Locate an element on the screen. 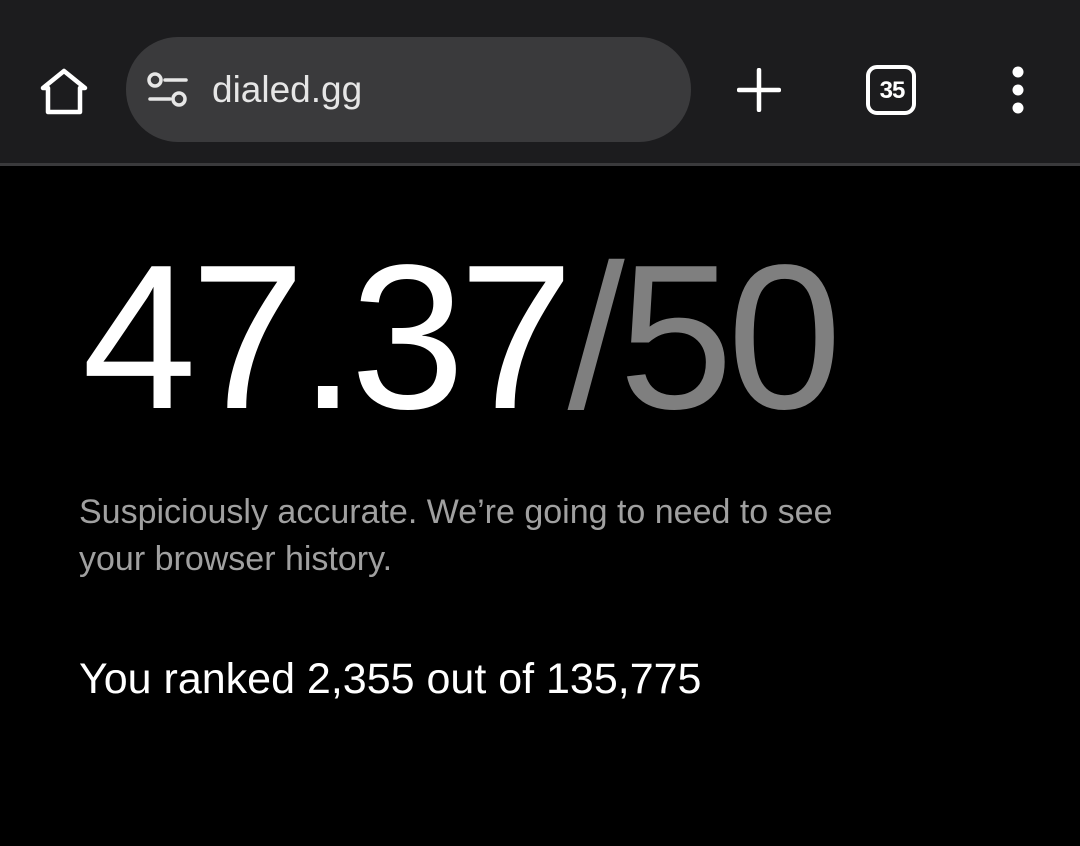 The height and width of the screenshot is (846, 1080). home-icon is located at coordinates (64, 91).